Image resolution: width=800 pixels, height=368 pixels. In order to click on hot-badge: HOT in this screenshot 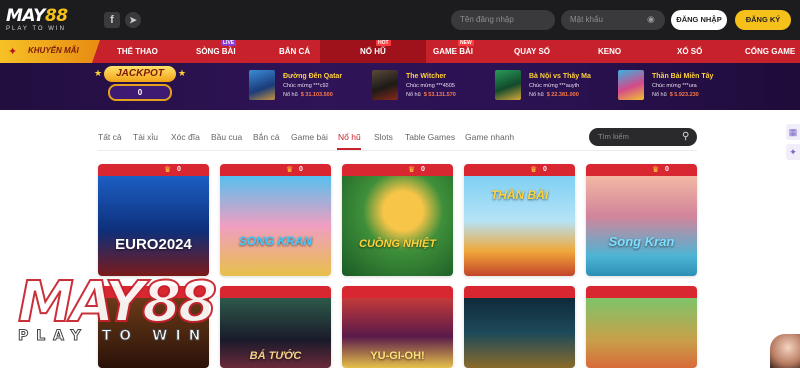, I will do `click(383, 43)`.